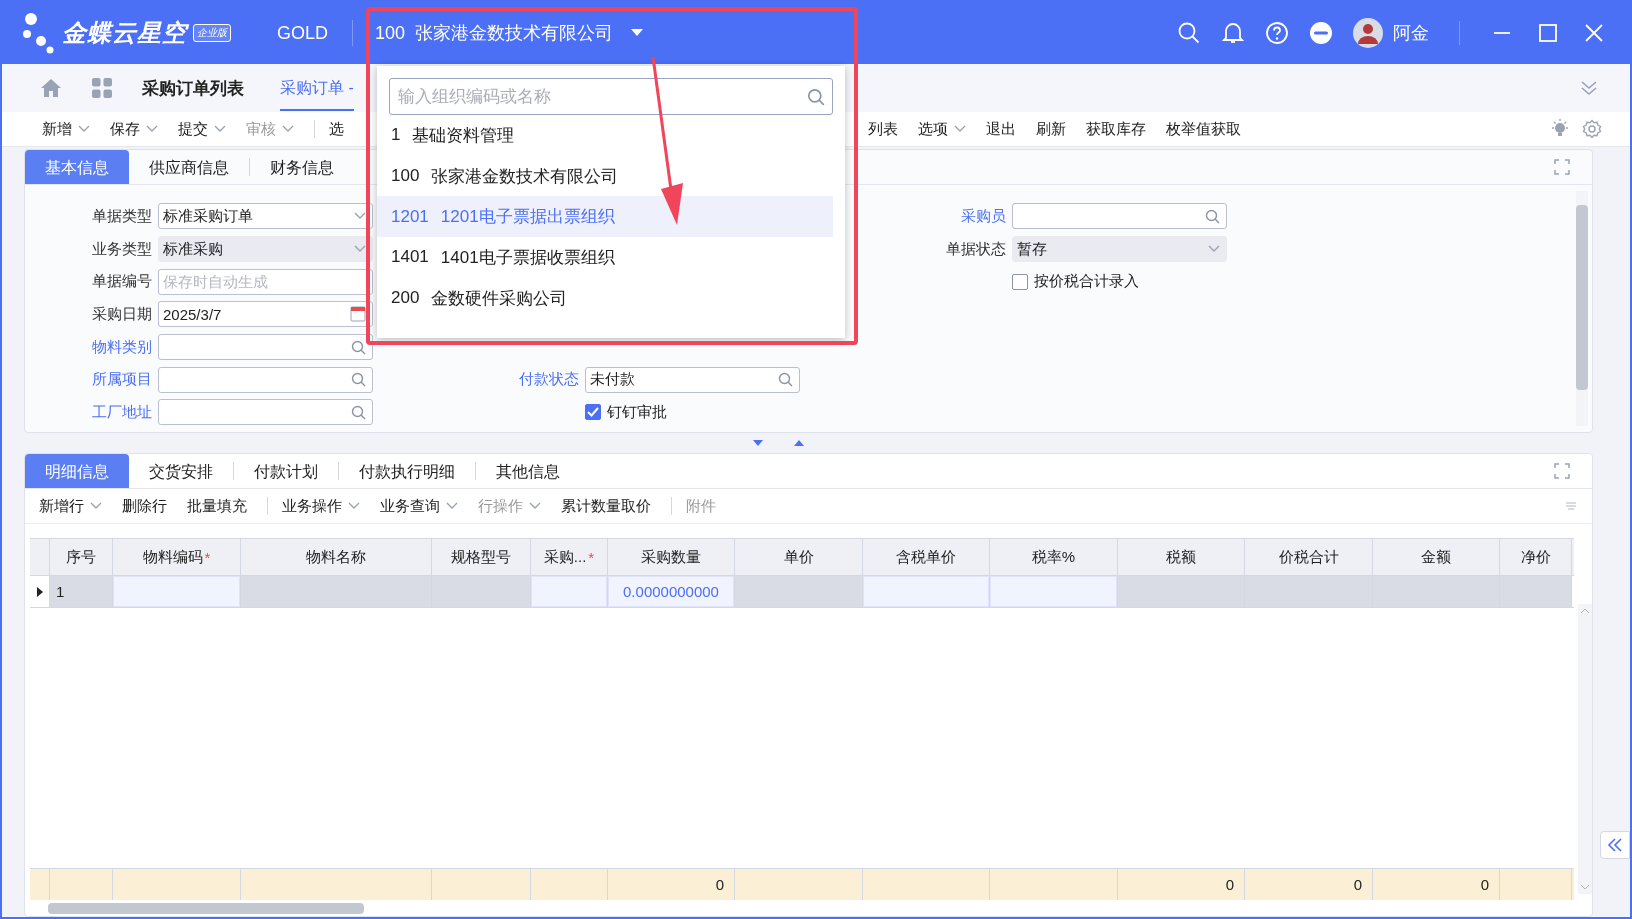  What do you see at coordinates (1181, 557) in the screenshot?
I see `column-header: 税额` at bounding box center [1181, 557].